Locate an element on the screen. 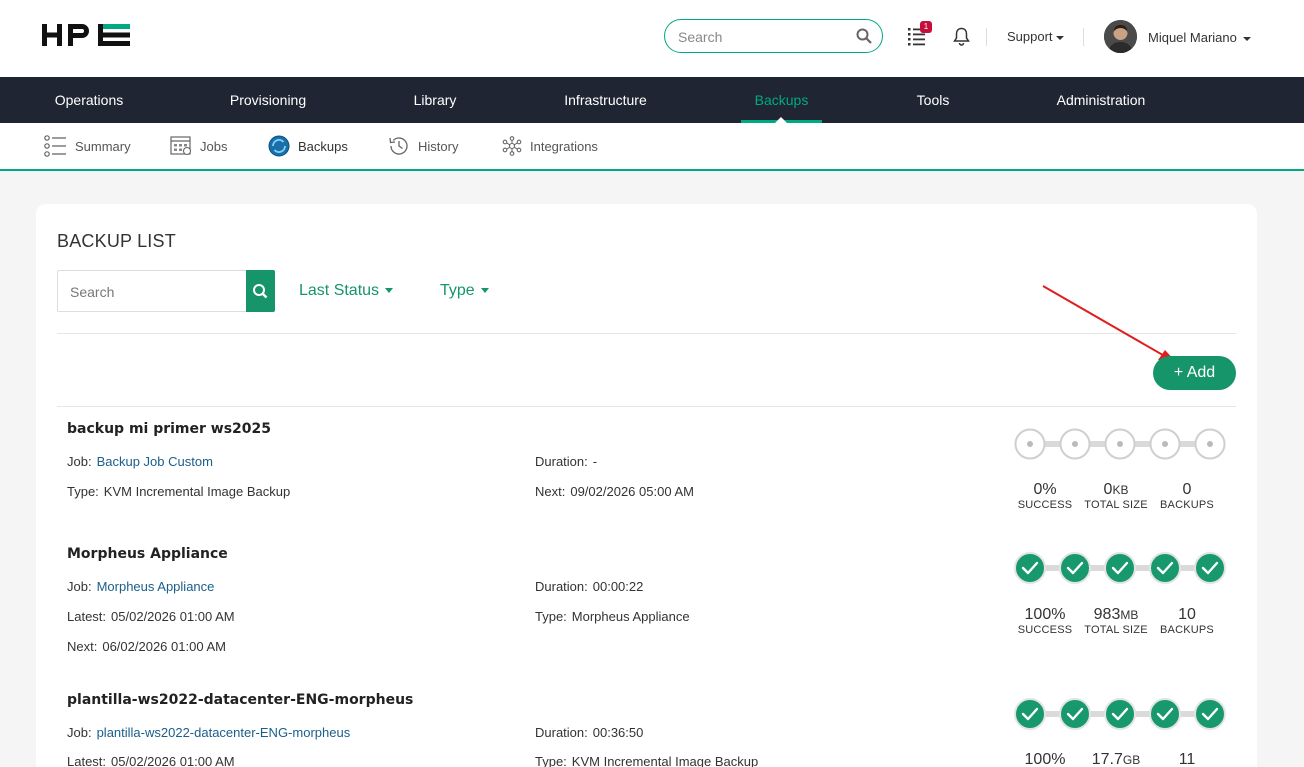 This screenshot has width=1304, height=767. nav-operations: Operations is located at coordinates (89, 100).